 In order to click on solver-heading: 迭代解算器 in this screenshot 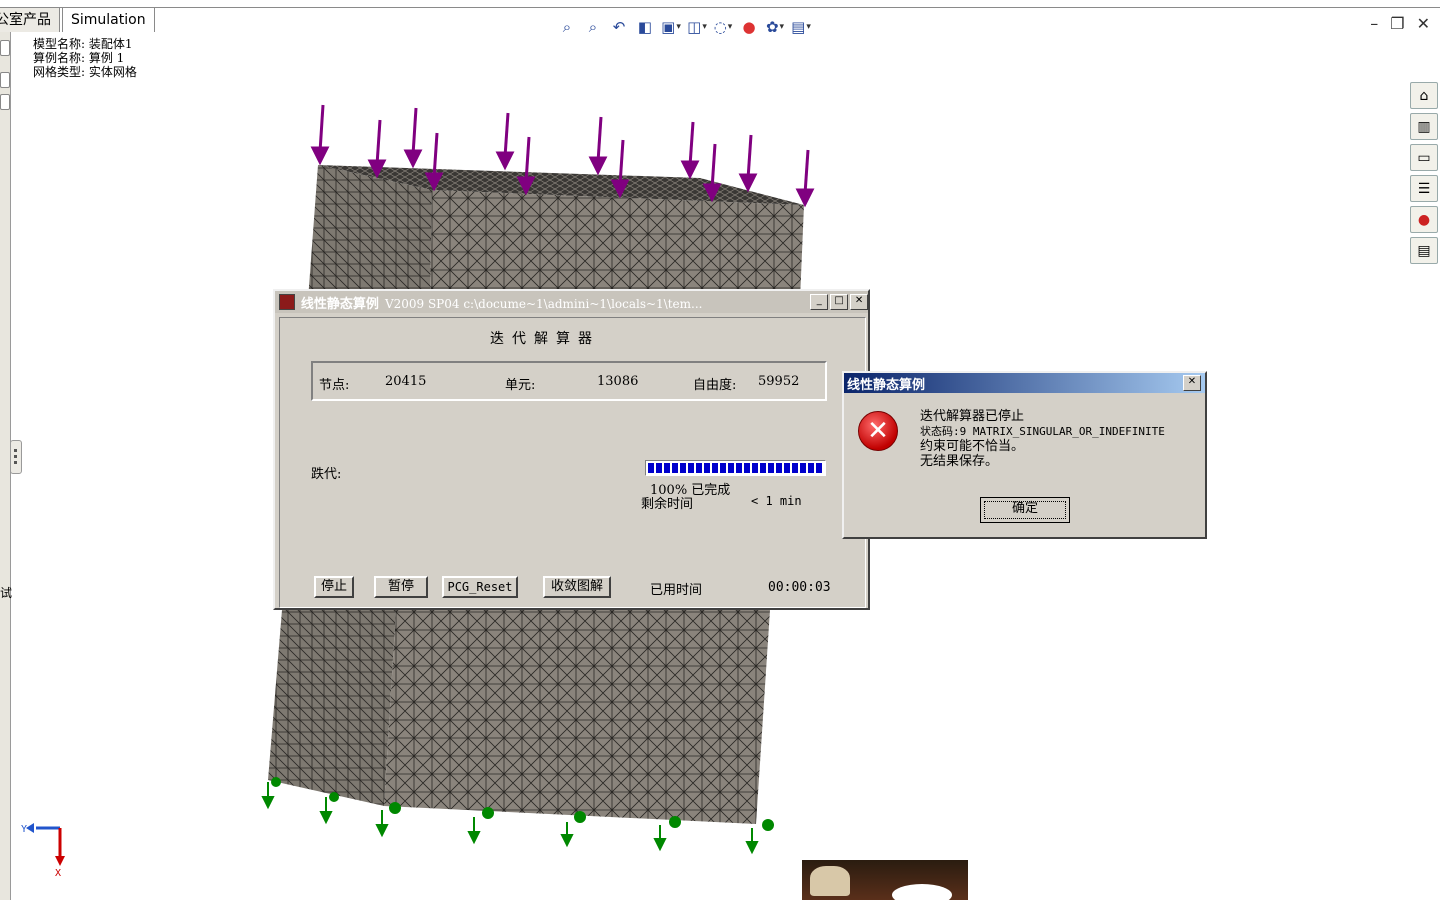, I will do `click(545, 339)`.